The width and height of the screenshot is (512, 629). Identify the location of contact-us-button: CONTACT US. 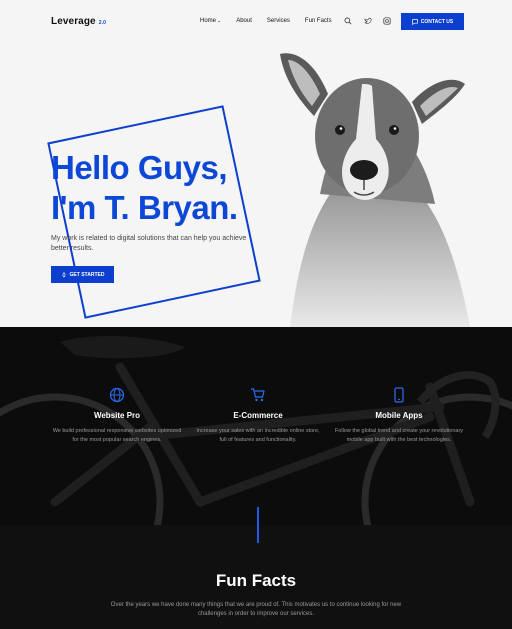
(432, 21).